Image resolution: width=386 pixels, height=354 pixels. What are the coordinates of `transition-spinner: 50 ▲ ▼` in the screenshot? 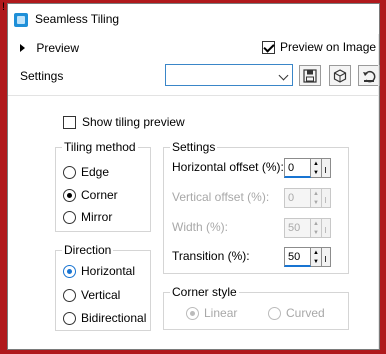 It's located at (309, 257).